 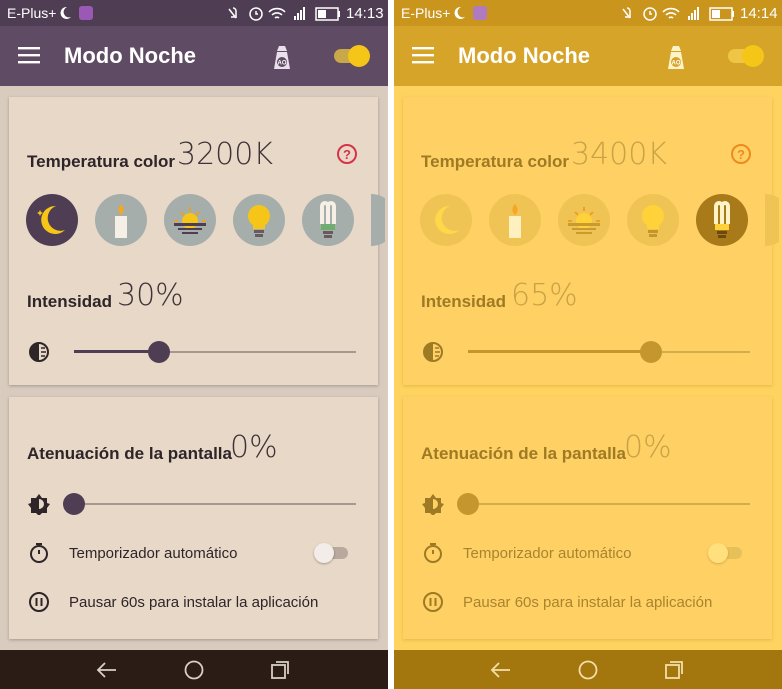 What do you see at coordinates (39, 553) in the screenshot?
I see `timer-icon` at bounding box center [39, 553].